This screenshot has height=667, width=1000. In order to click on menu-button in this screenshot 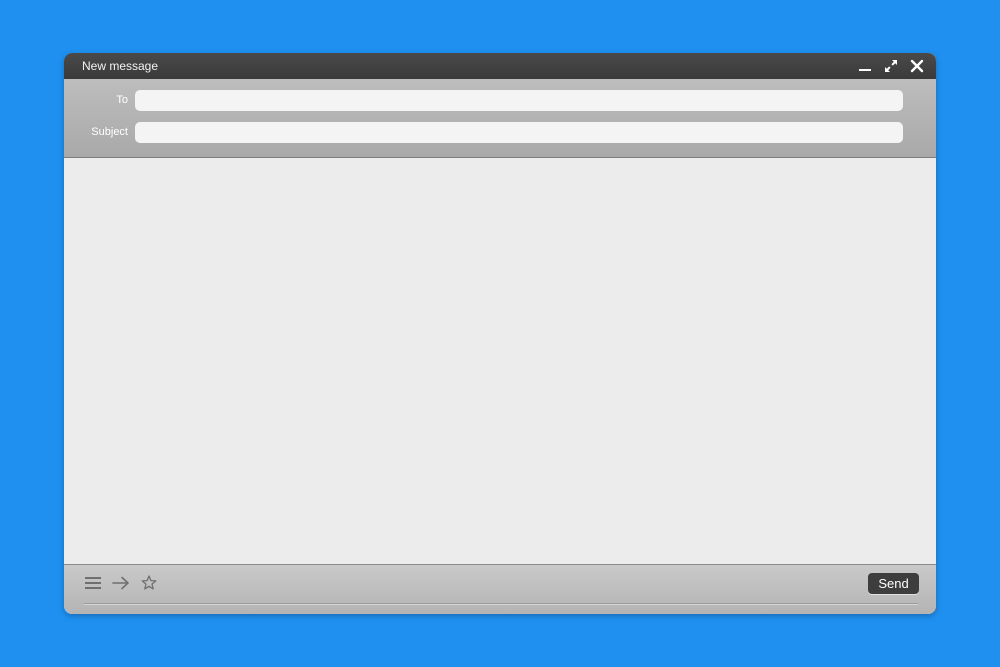, I will do `click(93, 583)`.